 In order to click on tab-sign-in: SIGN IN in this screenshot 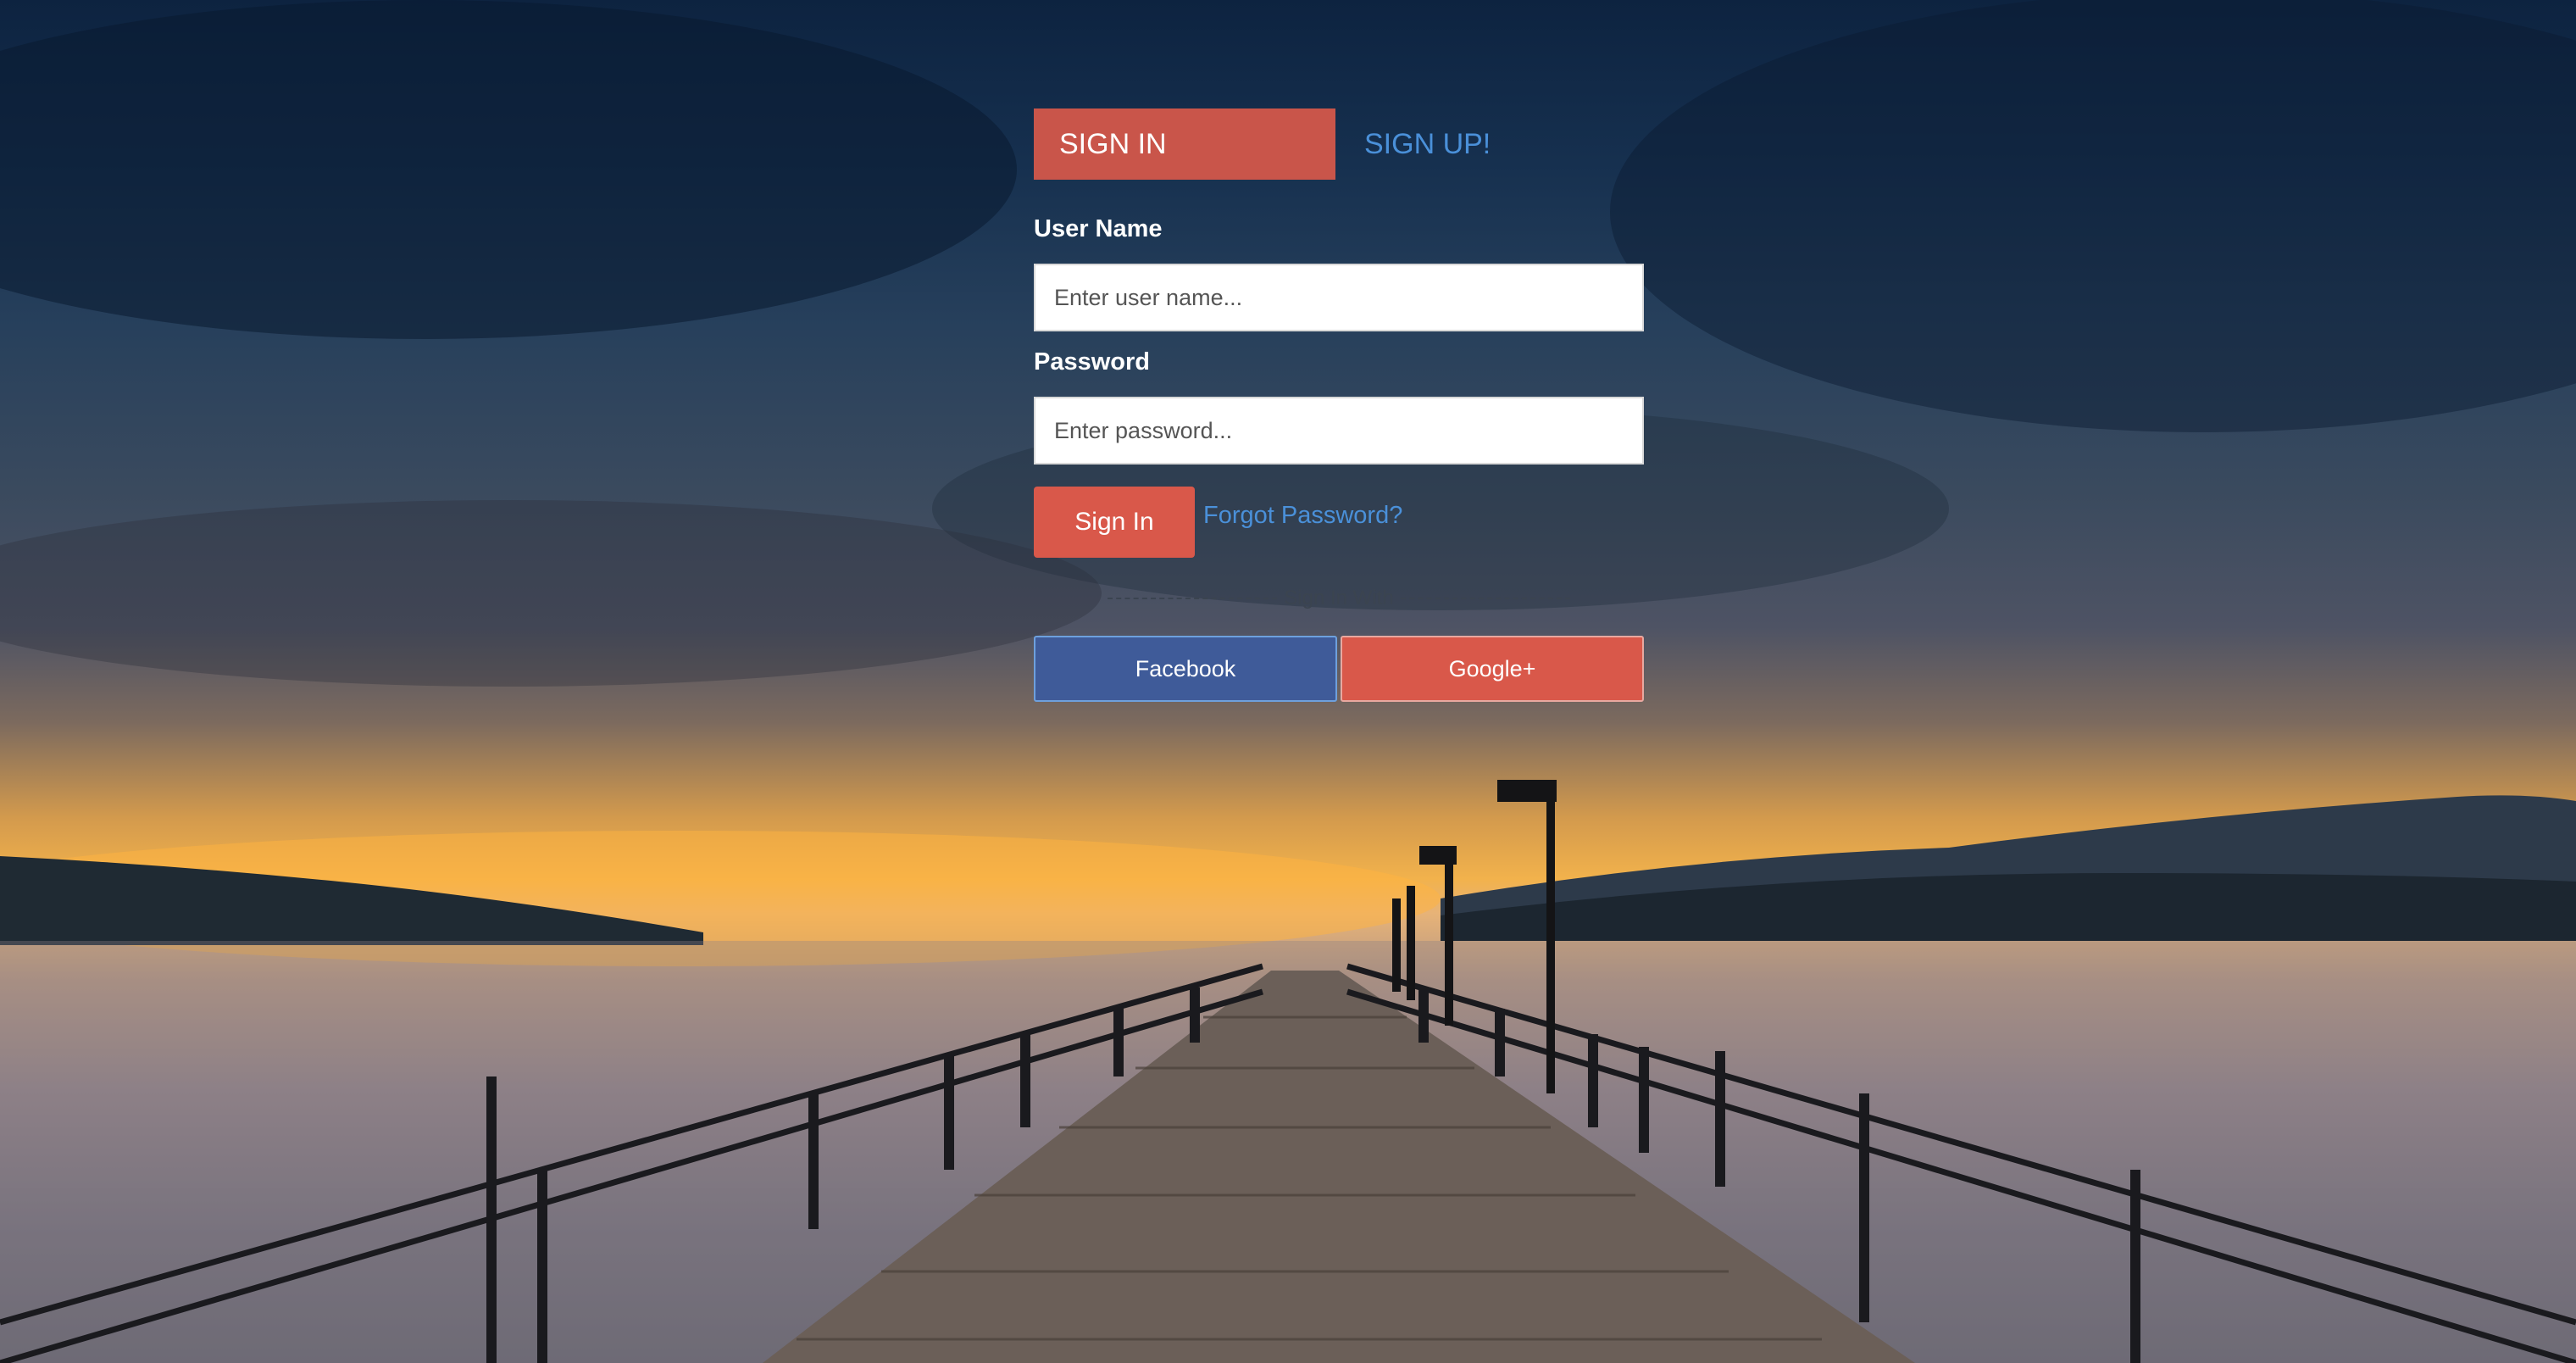, I will do `click(1184, 144)`.